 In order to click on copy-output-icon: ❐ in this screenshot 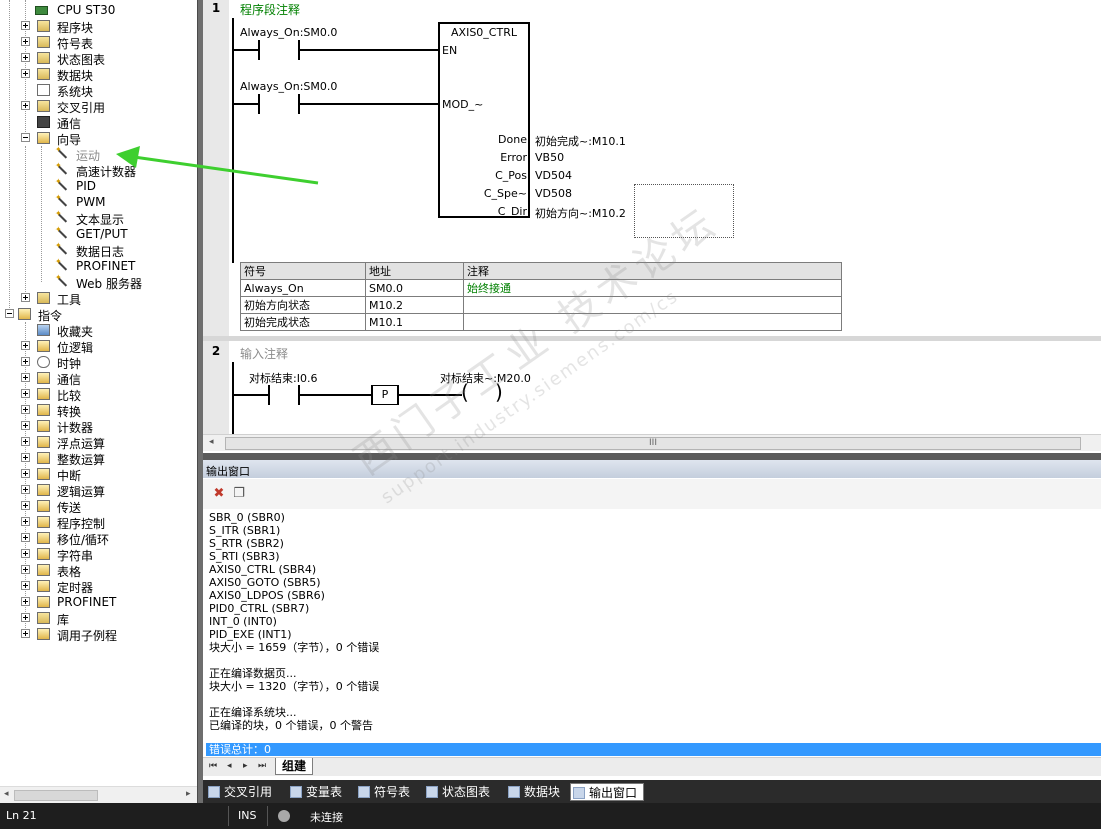, I will do `click(239, 494)`.